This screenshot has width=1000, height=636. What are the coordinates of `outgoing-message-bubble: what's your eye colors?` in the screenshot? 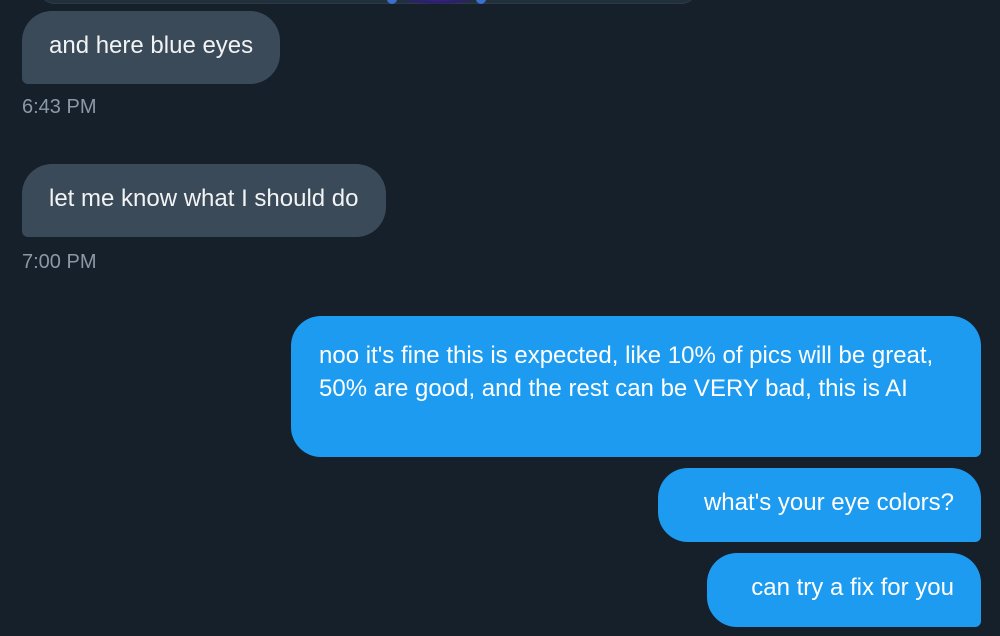 It's located at (819, 505).